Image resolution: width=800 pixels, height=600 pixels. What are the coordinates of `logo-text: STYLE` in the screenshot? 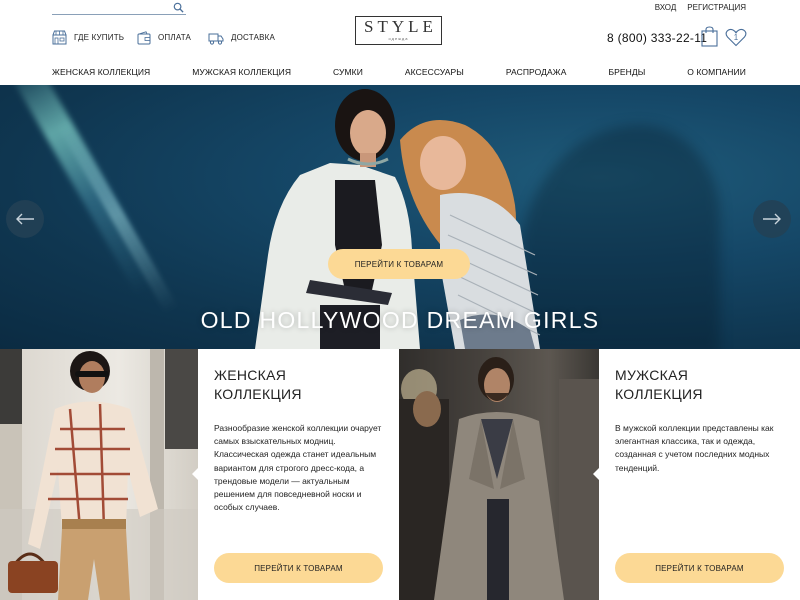 It's located at (400, 26).